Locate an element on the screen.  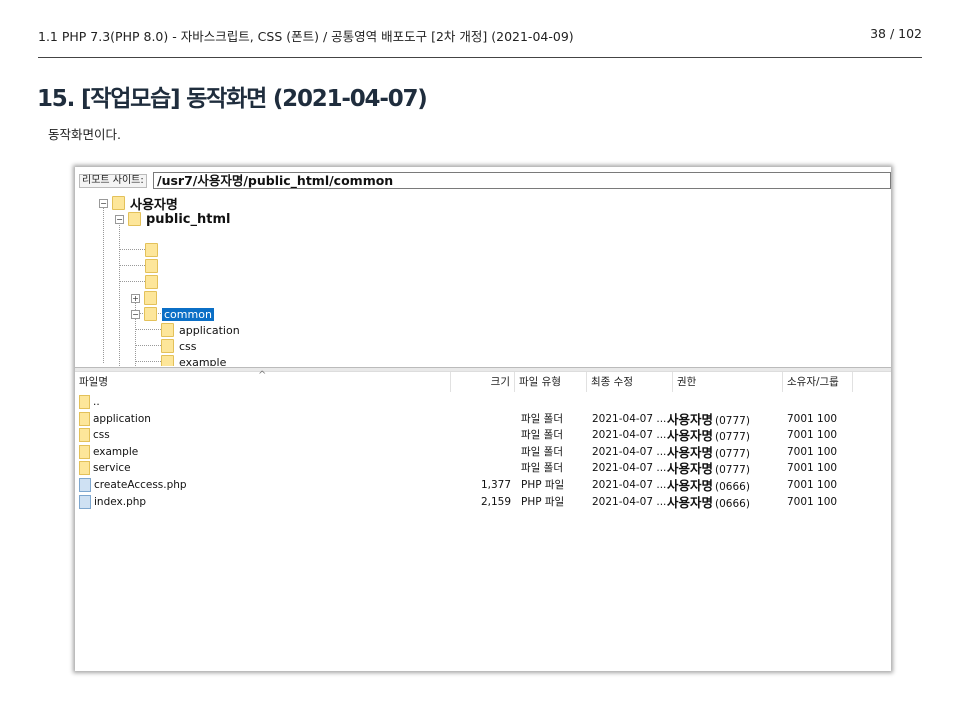
file-name-cell-text: example is located at coordinates (116, 451).